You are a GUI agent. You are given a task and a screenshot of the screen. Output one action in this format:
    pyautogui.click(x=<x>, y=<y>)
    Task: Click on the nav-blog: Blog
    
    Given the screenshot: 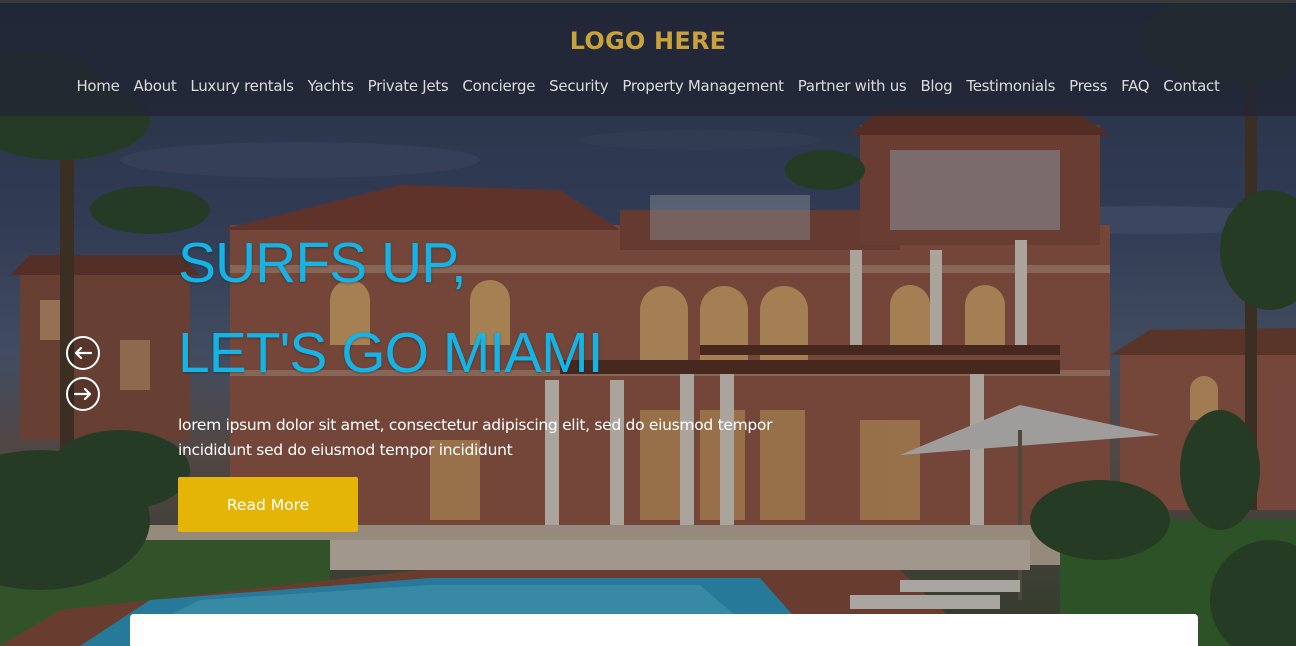 What is the action you would take?
    pyautogui.click(x=936, y=86)
    